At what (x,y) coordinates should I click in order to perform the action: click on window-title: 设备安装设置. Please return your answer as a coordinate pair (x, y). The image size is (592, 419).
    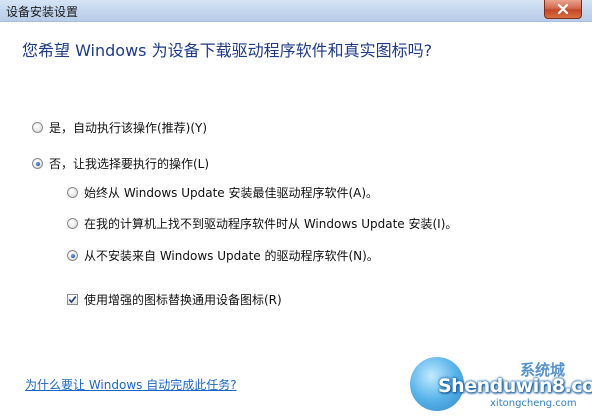
    Looking at the image, I should click on (42, 12).